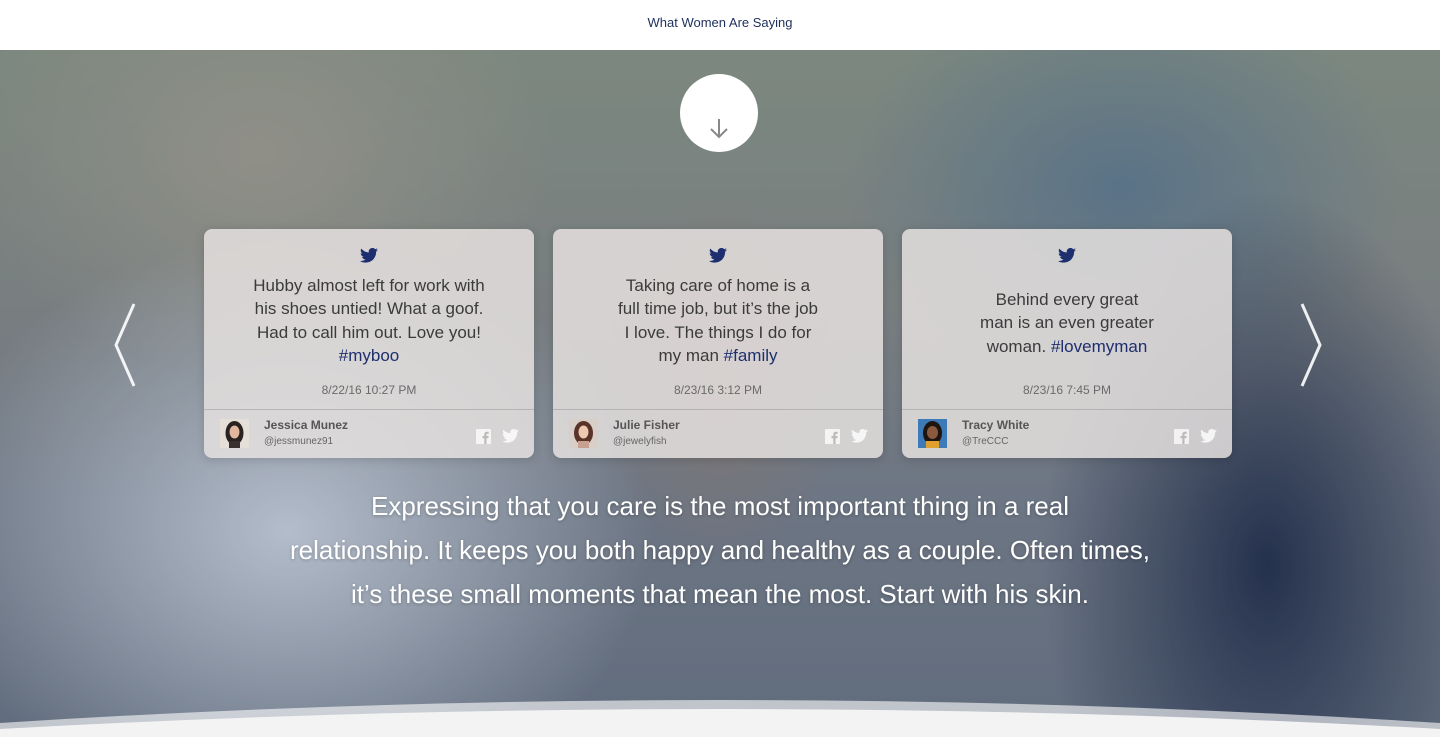 The image size is (1440, 737). I want to click on tweet-timestamp: 8/22/16 10:27 PM, so click(369, 390).